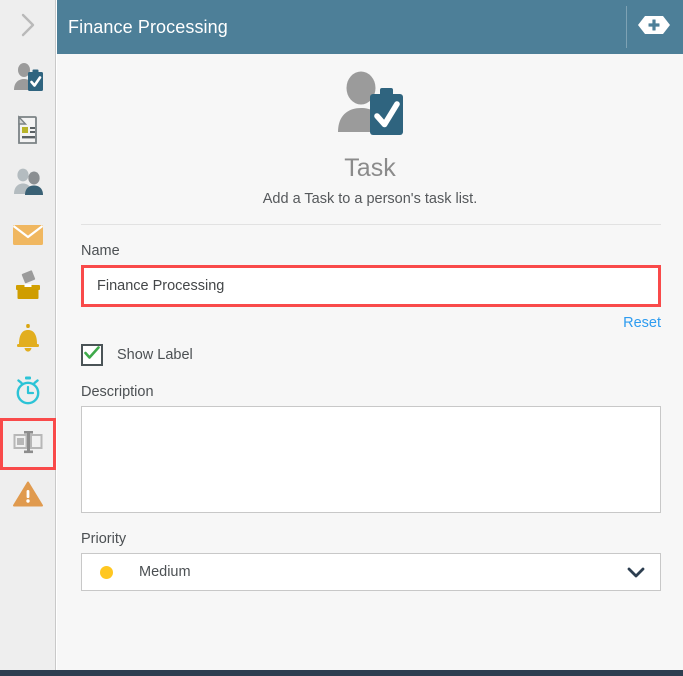 This screenshot has width=683, height=676. I want to click on hero-title: Task, so click(370, 168).